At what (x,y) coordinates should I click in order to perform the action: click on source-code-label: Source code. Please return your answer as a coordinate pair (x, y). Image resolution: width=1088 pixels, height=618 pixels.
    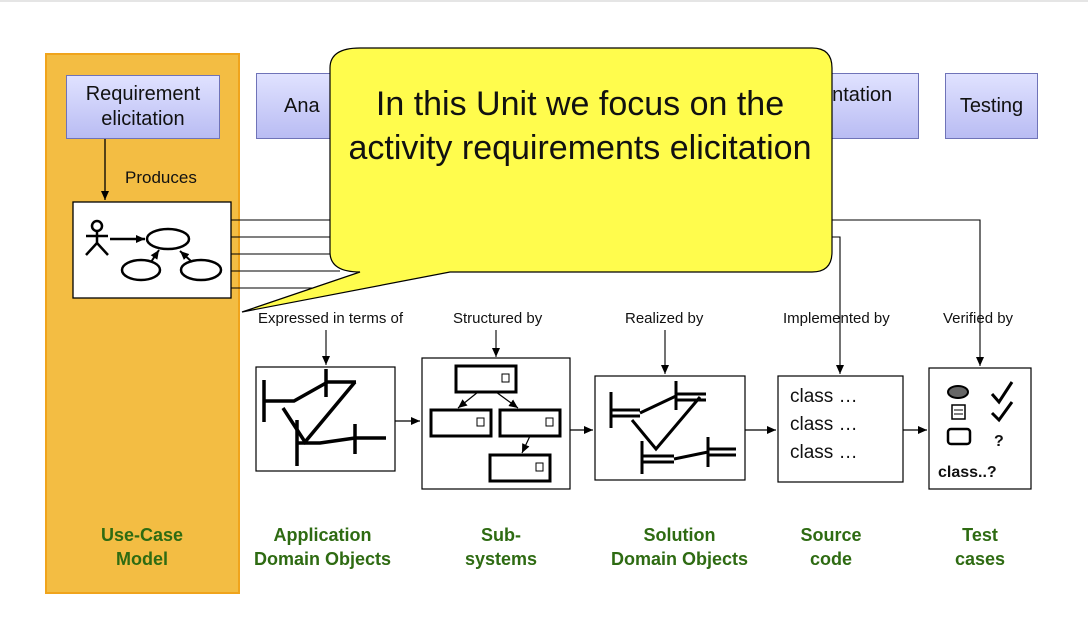
    Looking at the image, I should click on (831, 547).